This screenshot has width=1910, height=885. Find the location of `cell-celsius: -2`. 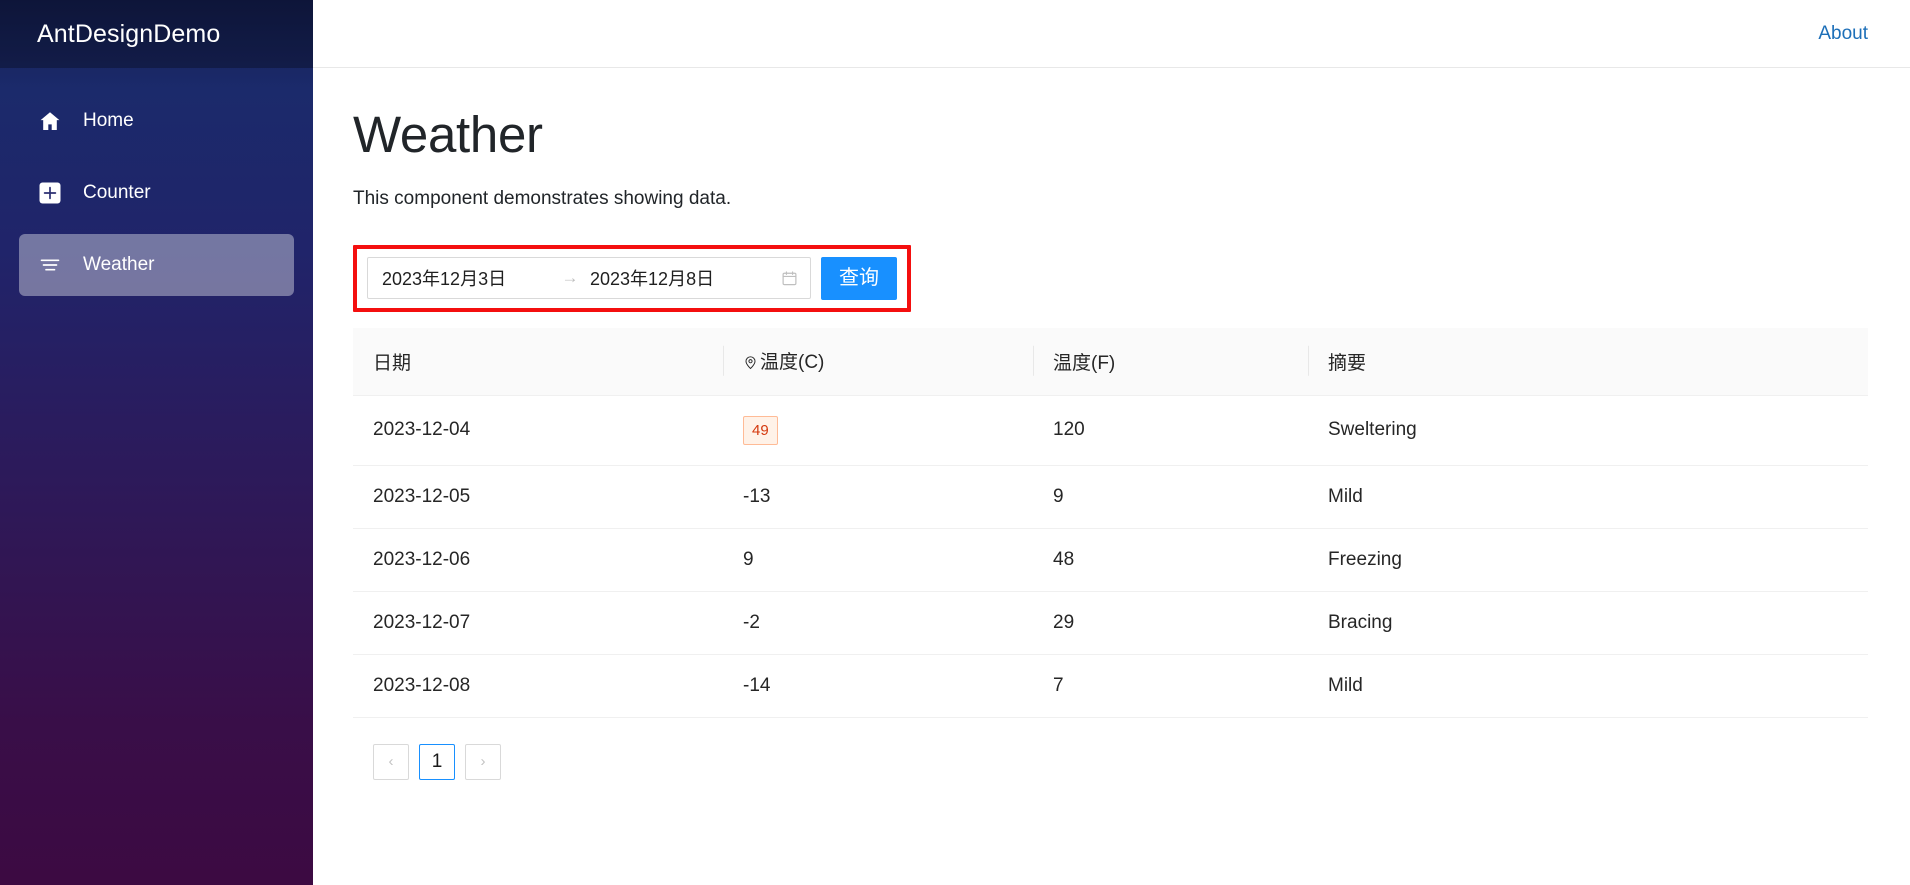

cell-celsius: -2 is located at coordinates (878, 623).